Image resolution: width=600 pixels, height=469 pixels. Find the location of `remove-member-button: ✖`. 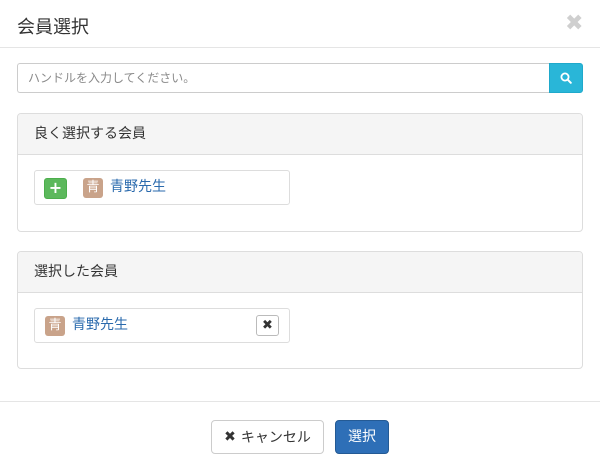

remove-member-button: ✖ is located at coordinates (267, 325).